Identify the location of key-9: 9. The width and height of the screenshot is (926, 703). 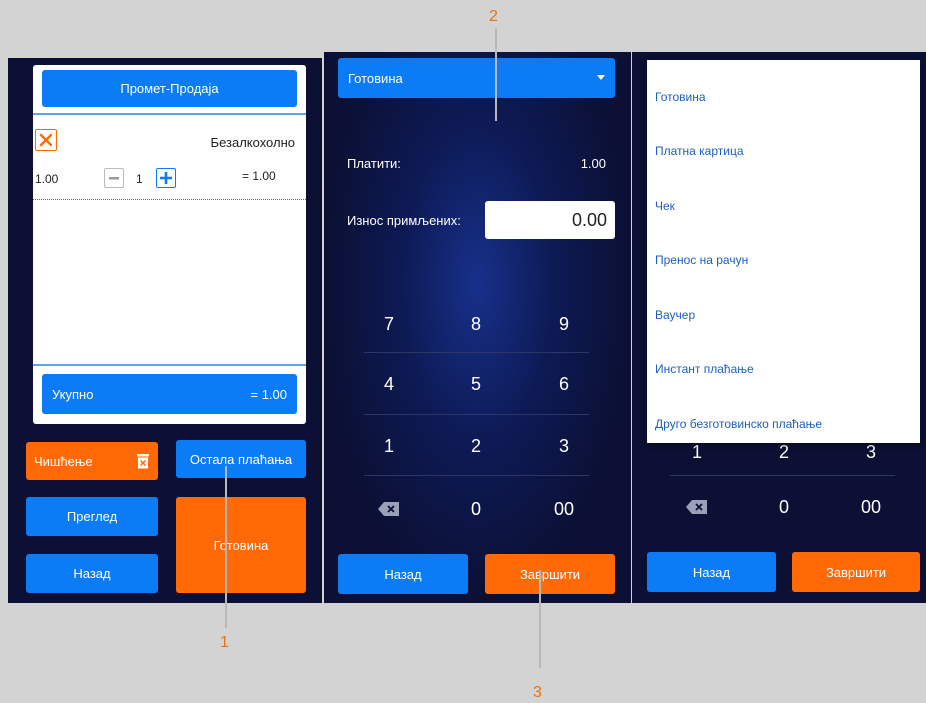
(564, 324).